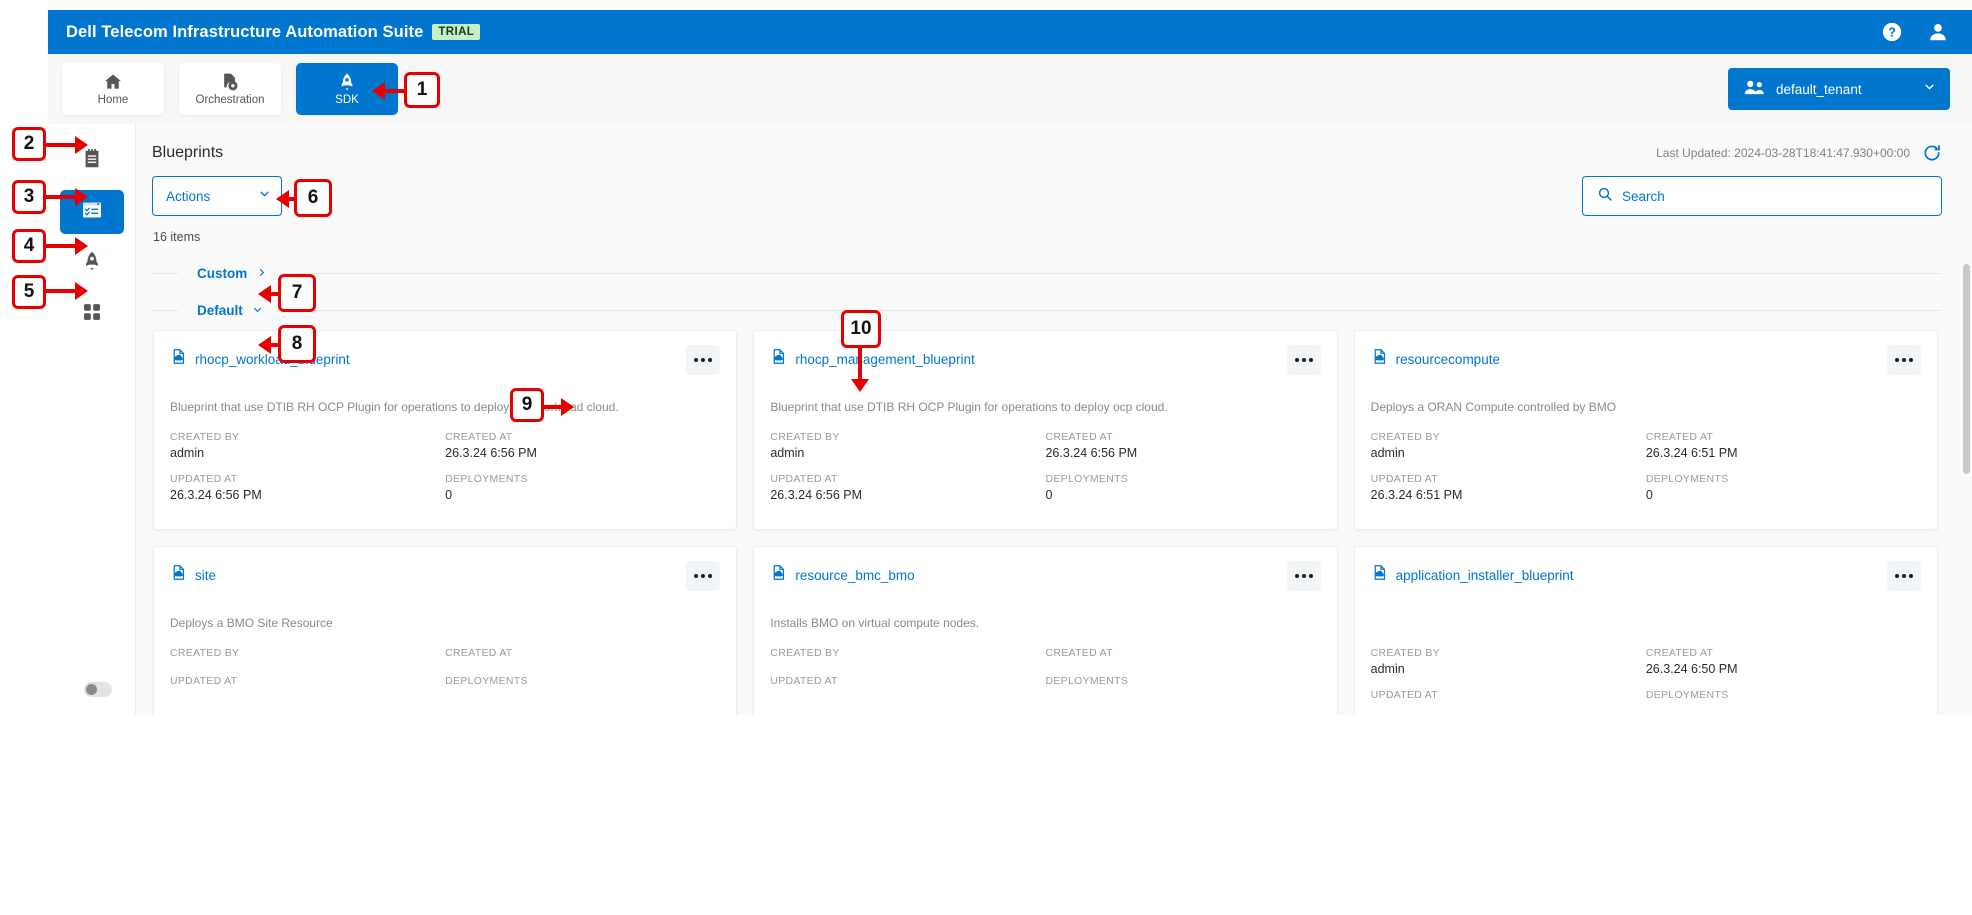 This screenshot has width=1972, height=915. What do you see at coordinates (347, 100) in the screenshot?
I see `tab-sdk-label: SDK` at bounding box center [347, 100].